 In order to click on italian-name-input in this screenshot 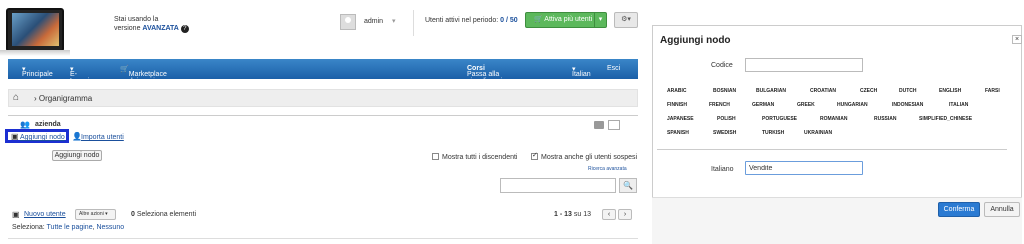, I will do `click(804, 168)`.